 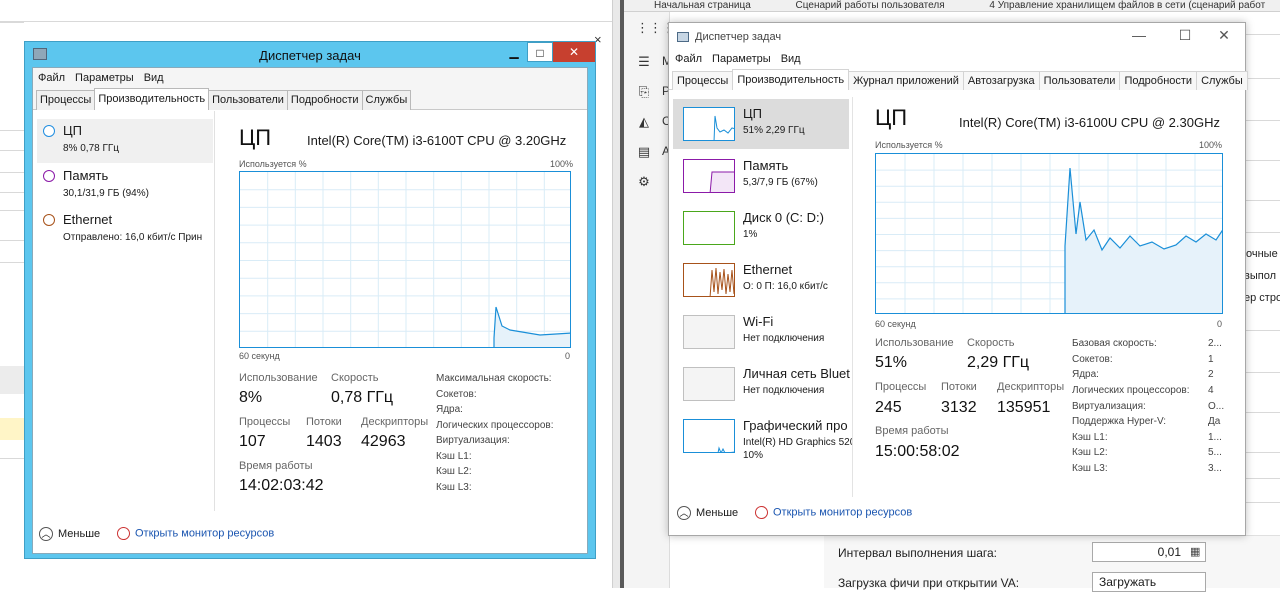 What do you see at coordinates (495, 425) in the screenshot?
I see `spec-logical: Логических процессоров:` at bounding box center [495, 425].